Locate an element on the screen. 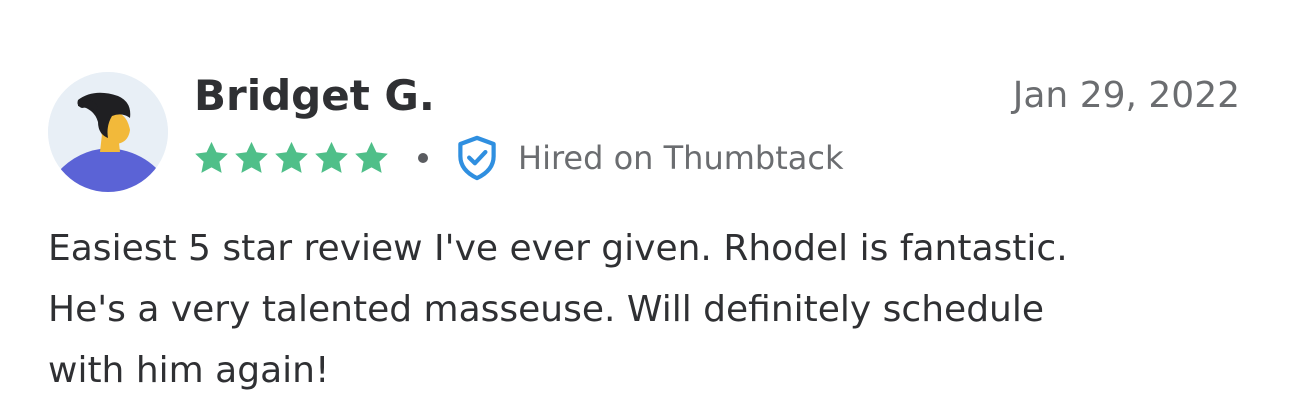  review-date: Jan 29, 2022 is located at coordinates (1126, 95).